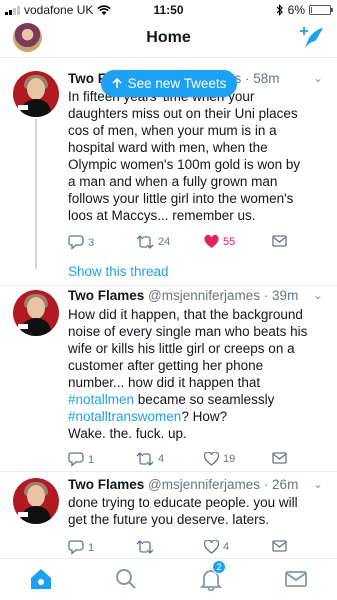 The height and width of the screenshot is (600, 337). I want to click on see-new-tweets-button: See new Tweets, so click(169, 83).